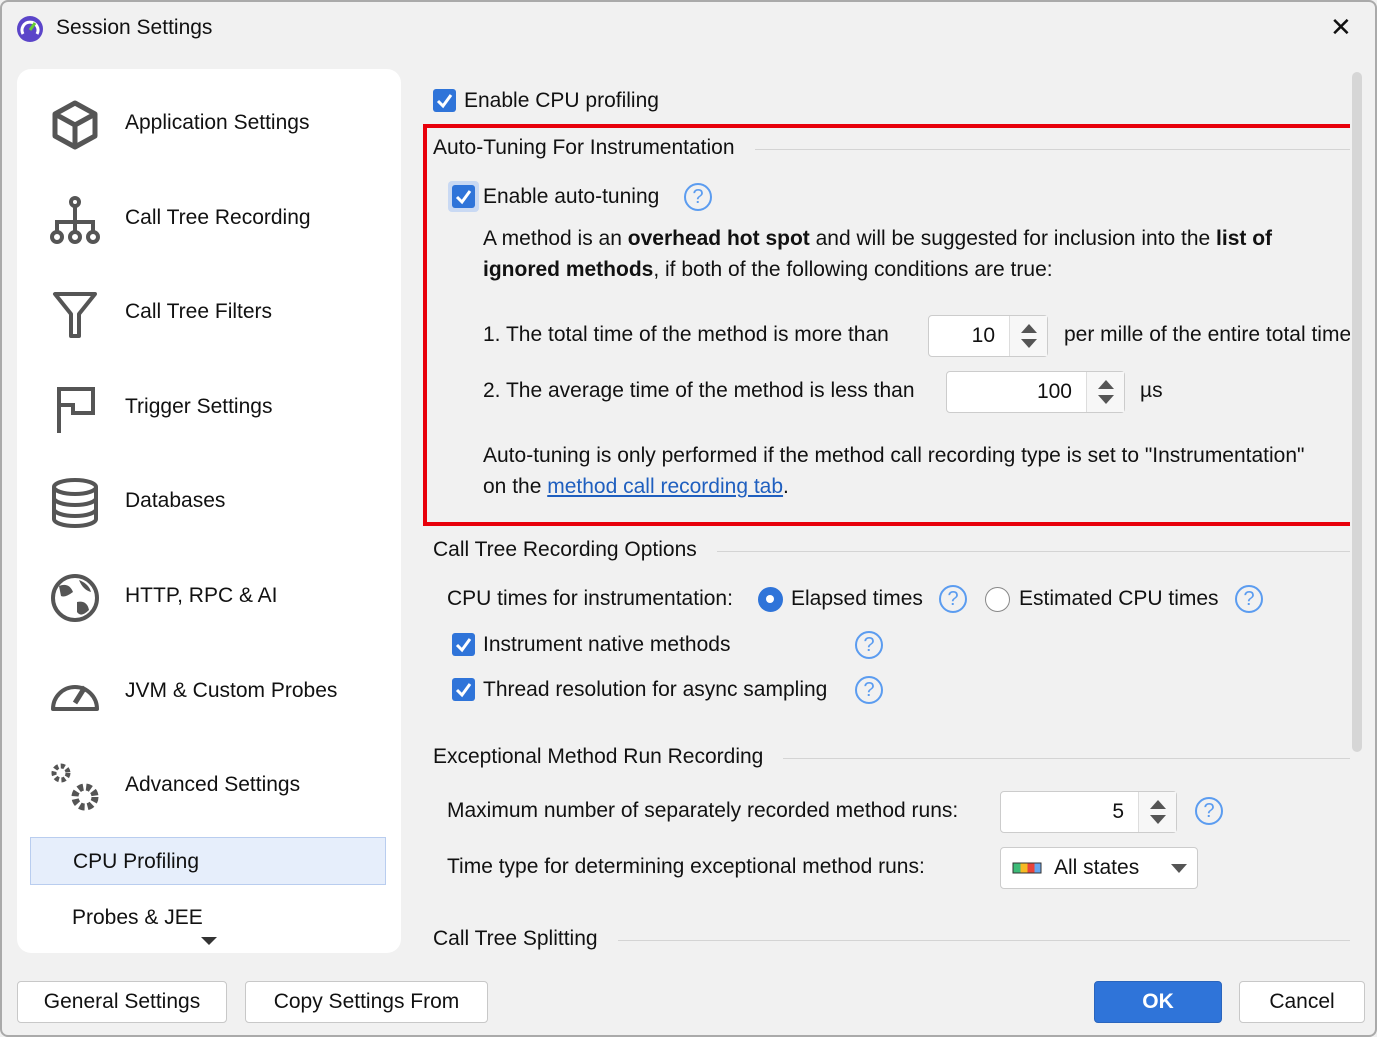 This screenshot has width=1377, height=1037. Describe the element at coordinates (525, 938) in the screenshot. I see `section-title: Call Tree Splitting` at that location.